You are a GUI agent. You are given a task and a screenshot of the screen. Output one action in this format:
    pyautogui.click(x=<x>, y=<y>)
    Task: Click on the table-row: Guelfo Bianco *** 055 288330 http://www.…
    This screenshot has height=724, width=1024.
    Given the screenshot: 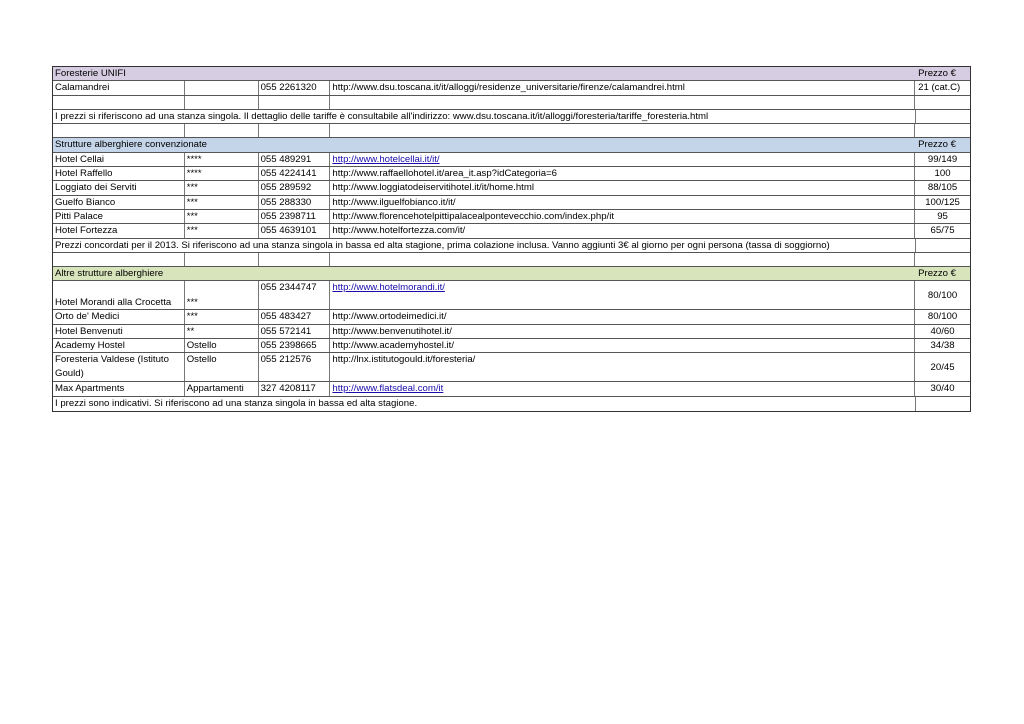 What is the action you would take?
    pyautogui.click(x=511, y=202)
    